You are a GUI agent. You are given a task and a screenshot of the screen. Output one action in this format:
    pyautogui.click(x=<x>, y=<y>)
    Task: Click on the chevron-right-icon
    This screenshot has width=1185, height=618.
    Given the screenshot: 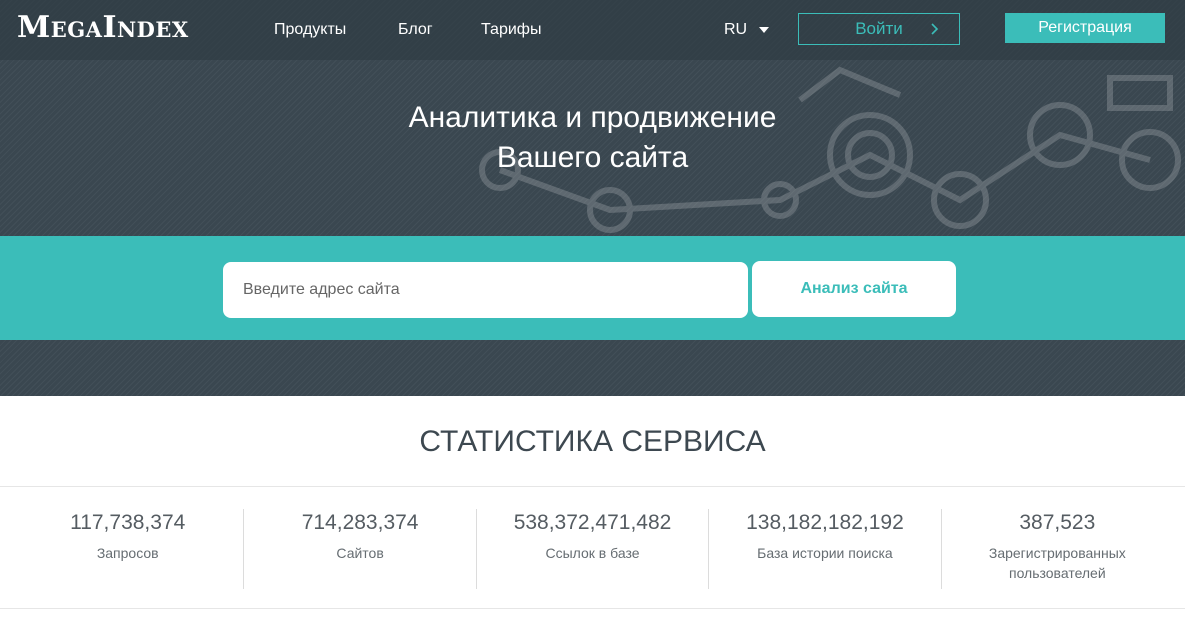 What is the action you would take?
    pyautogui.click(x=935, y=29)
    